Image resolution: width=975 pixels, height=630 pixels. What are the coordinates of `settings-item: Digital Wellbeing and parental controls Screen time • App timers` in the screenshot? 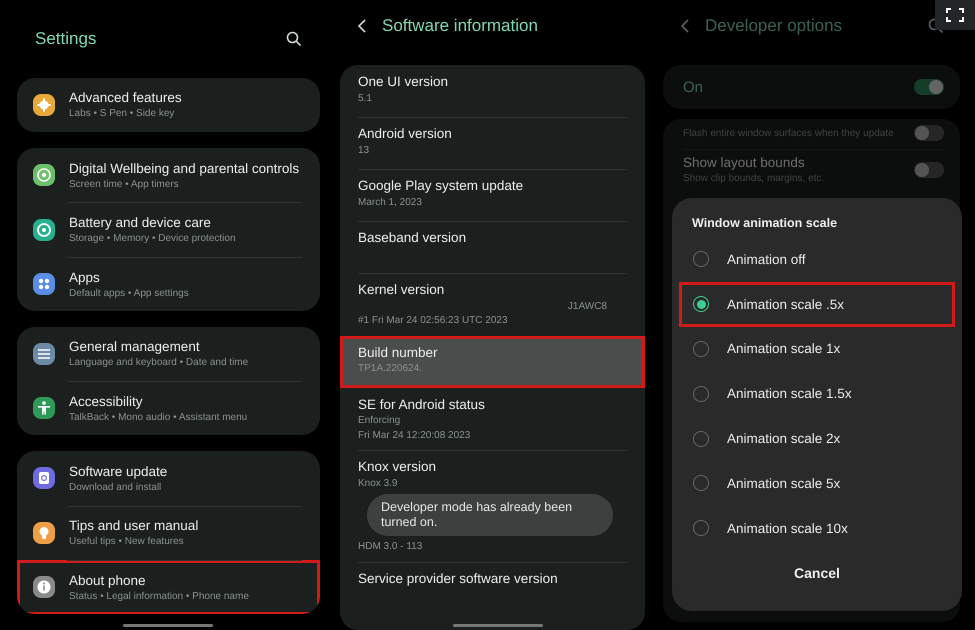 It's located at (168, 175).